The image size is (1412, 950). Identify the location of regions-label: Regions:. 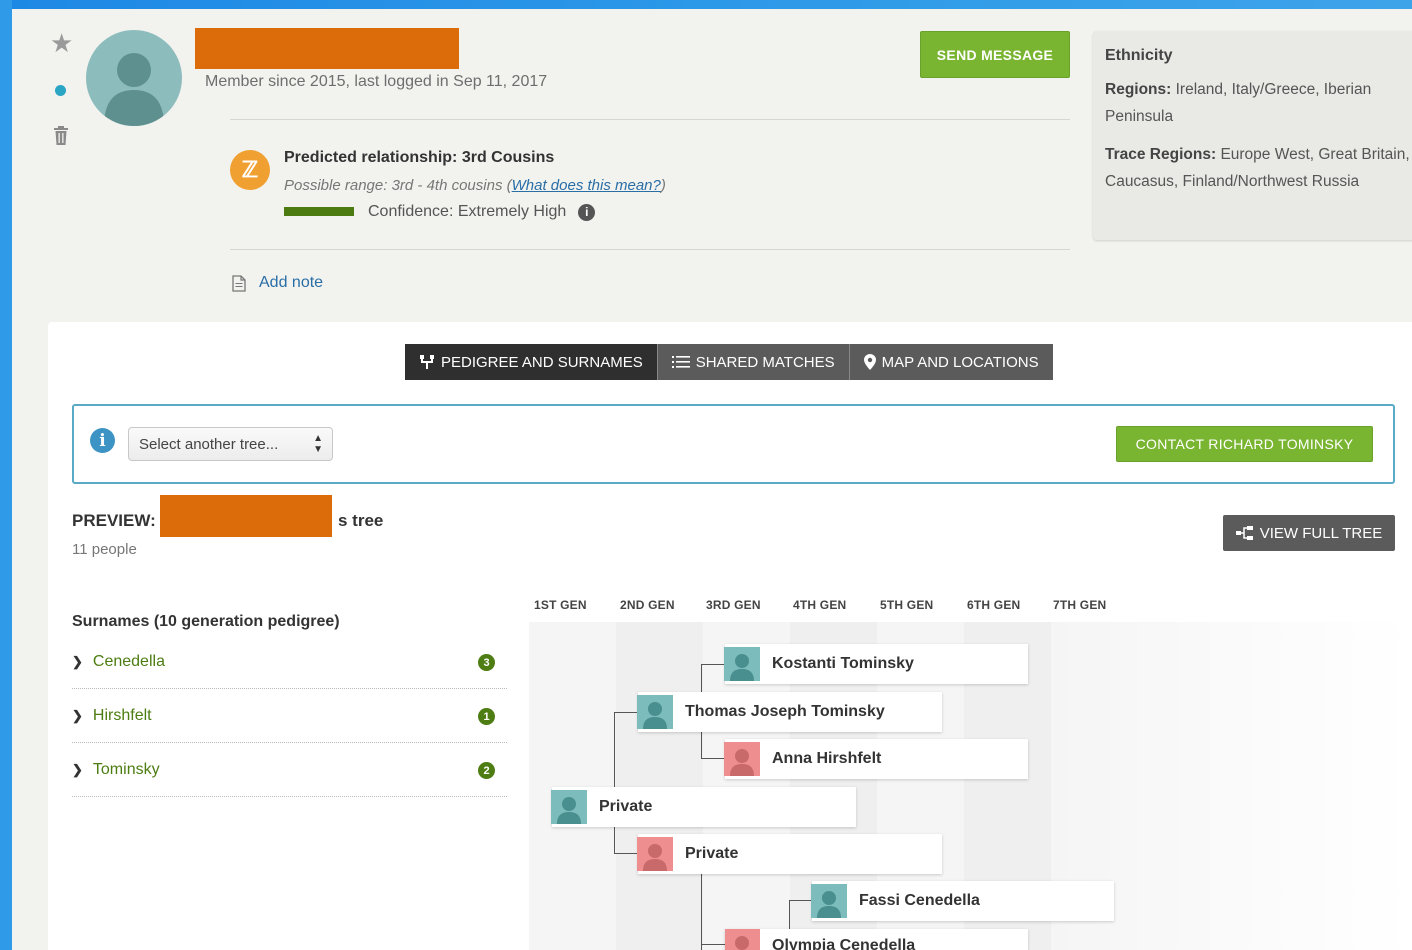
(1138, 89).